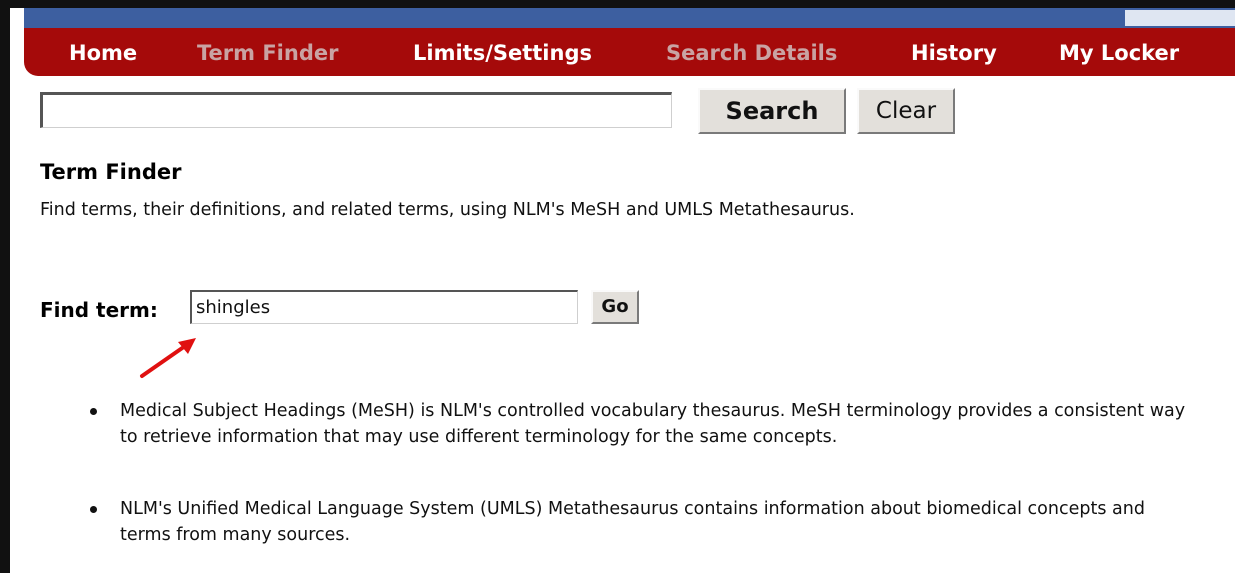 Image resolution: width=1235 pixels, height=573 pixels. Describe the element at coordinates (1119, 53) in the screenshot. I see `nav-item-my-locker: My Locker` at that location.